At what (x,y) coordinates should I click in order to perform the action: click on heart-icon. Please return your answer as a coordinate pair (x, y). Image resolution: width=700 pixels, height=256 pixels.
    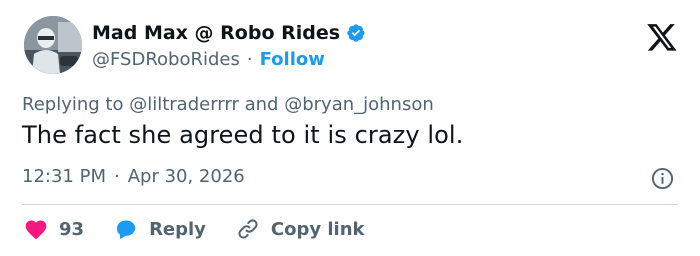
    Looking at the image, I should click on (36, 229).